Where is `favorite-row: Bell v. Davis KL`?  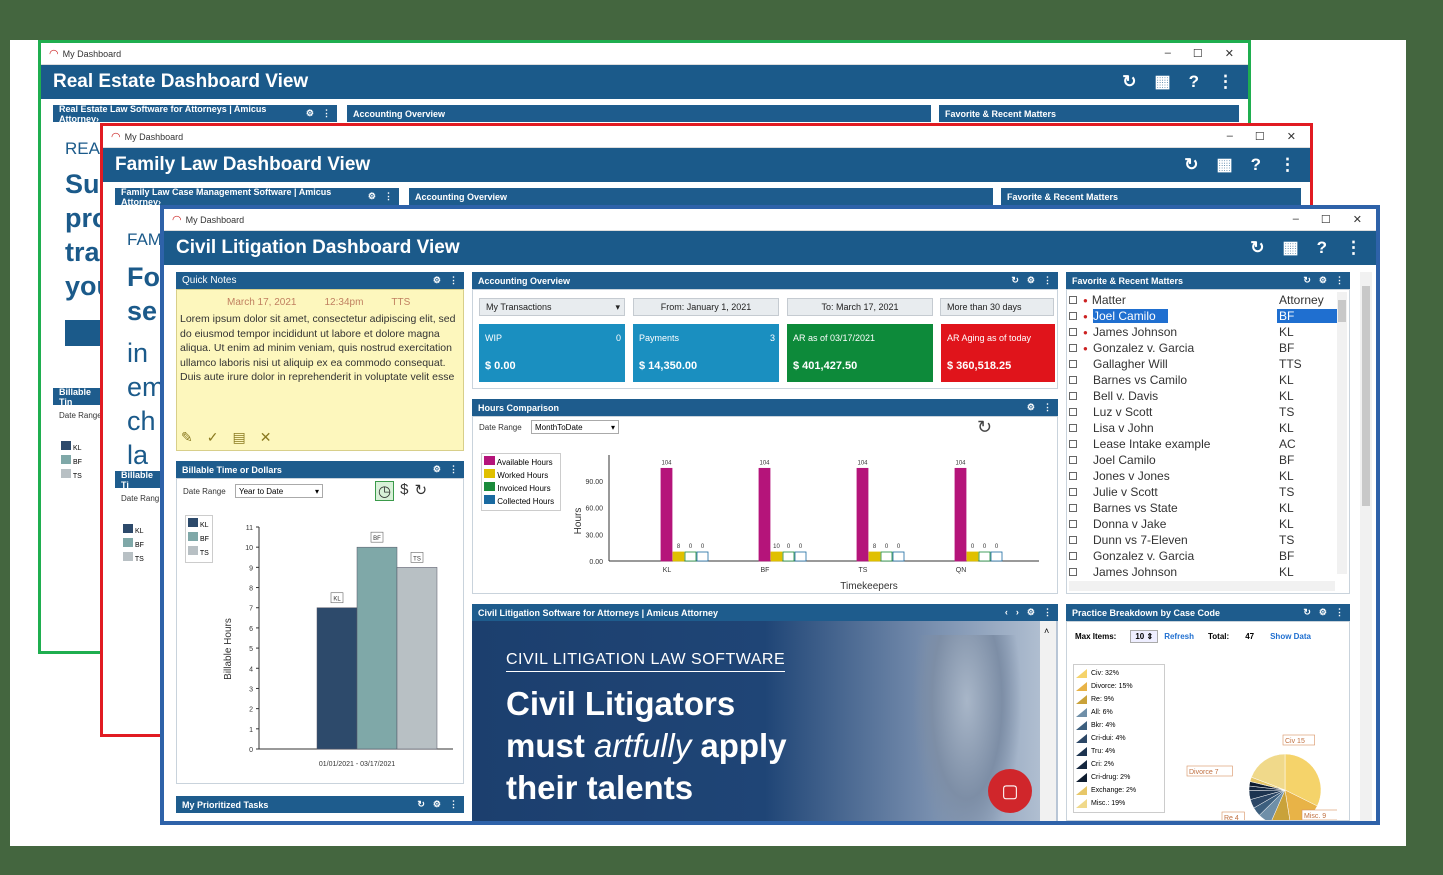 favorite-row: Bell v. Davis KL is located at coordinates (1203, 396).